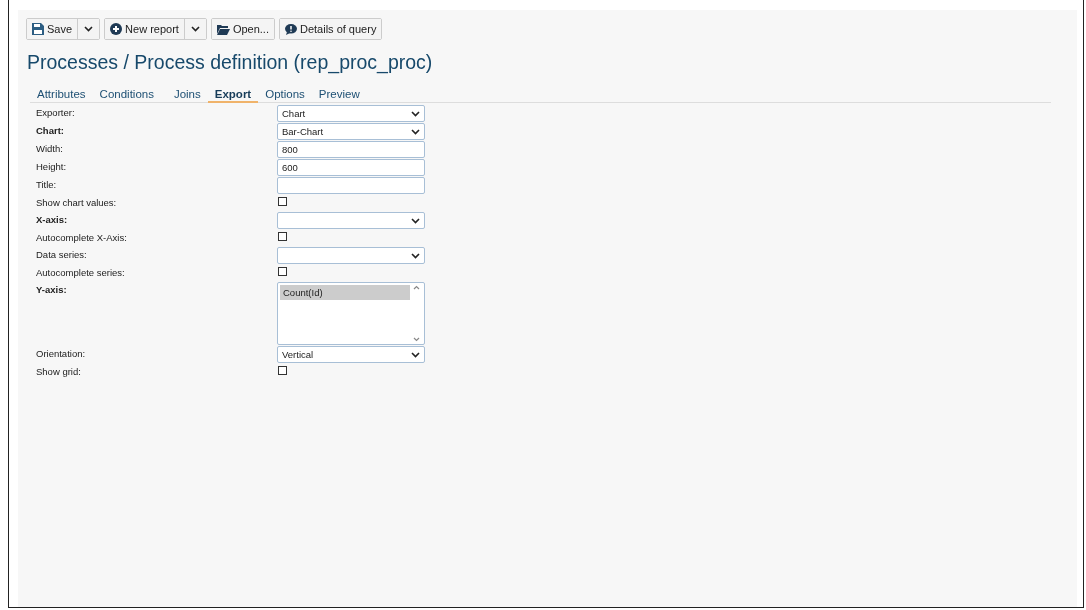 Image resolution: width=1086 pixels, height=610 pixels. What do you see at coordinates (61, 254) in the screenshot?
I see `field-label: Data series:` at bounding box center [61, 254].